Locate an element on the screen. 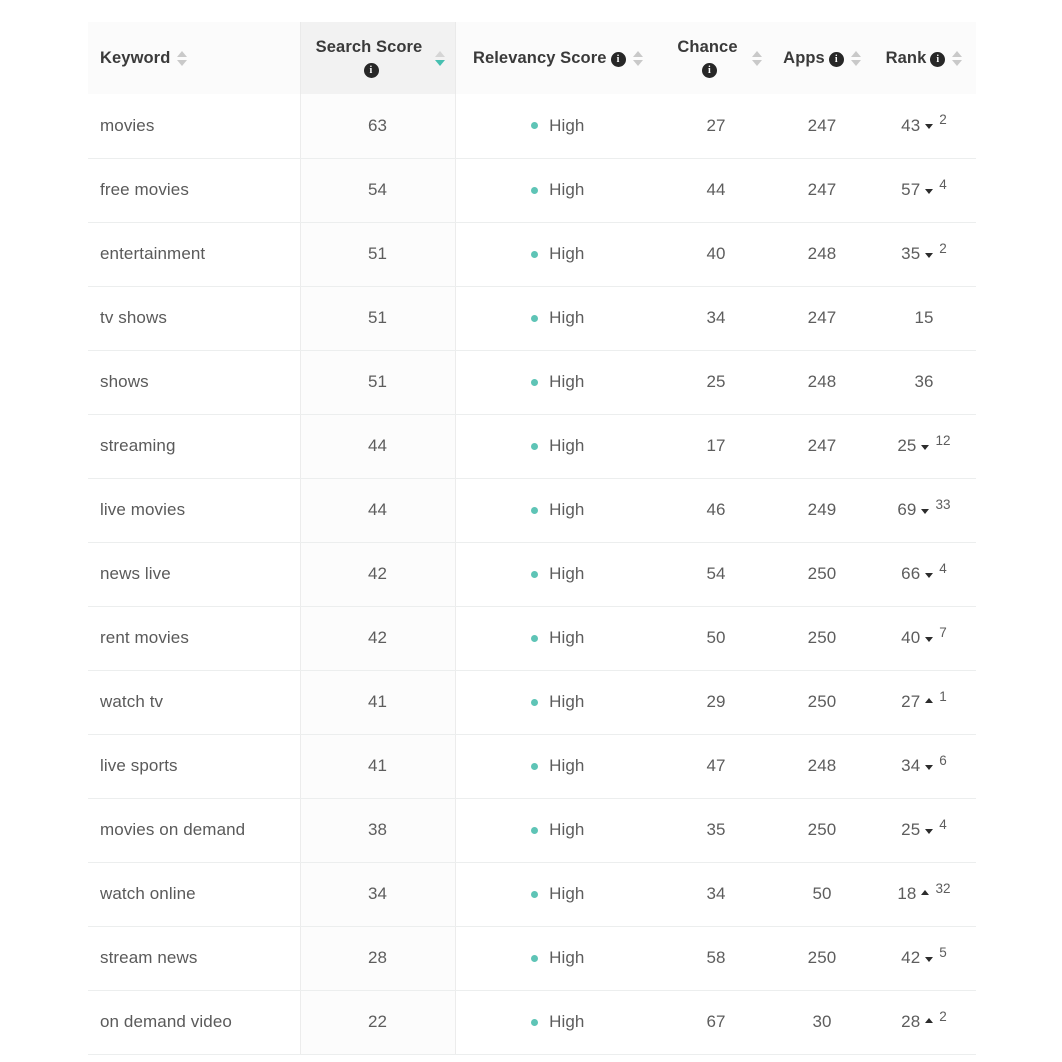 Image resolution: width=1062 pixels, height=1062 pixels. table-row: movies on demand 38 High 35 250 25 4 is located at coordinates (532, 830).